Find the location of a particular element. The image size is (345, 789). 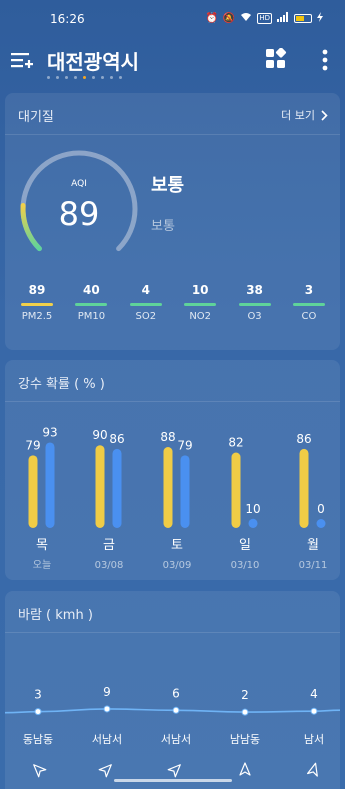

top-bar: 대전광역시 is located at coordinates (172, 62).